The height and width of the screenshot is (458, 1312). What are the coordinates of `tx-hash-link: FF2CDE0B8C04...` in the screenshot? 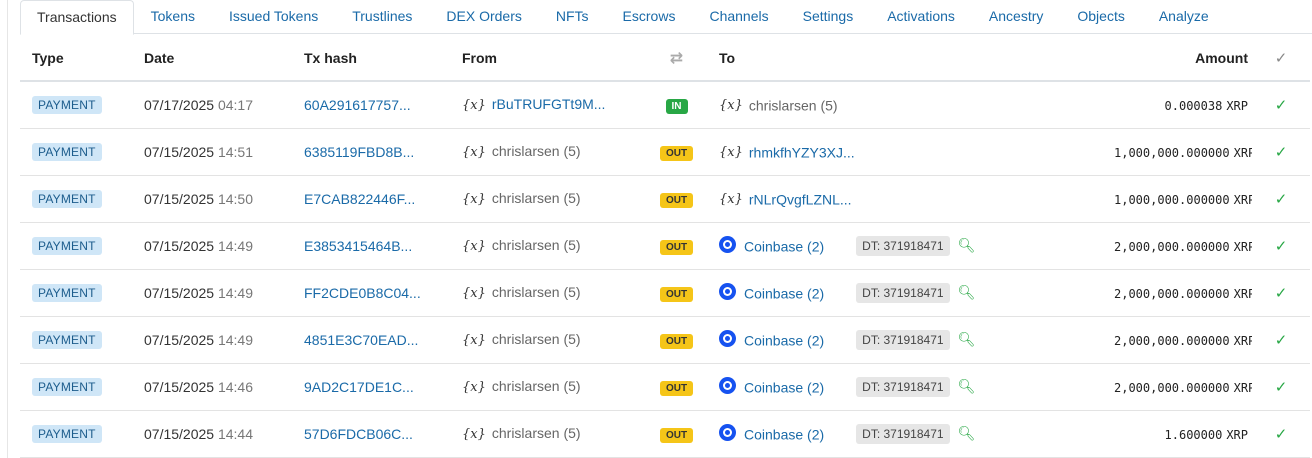 It's located at (362, 293).